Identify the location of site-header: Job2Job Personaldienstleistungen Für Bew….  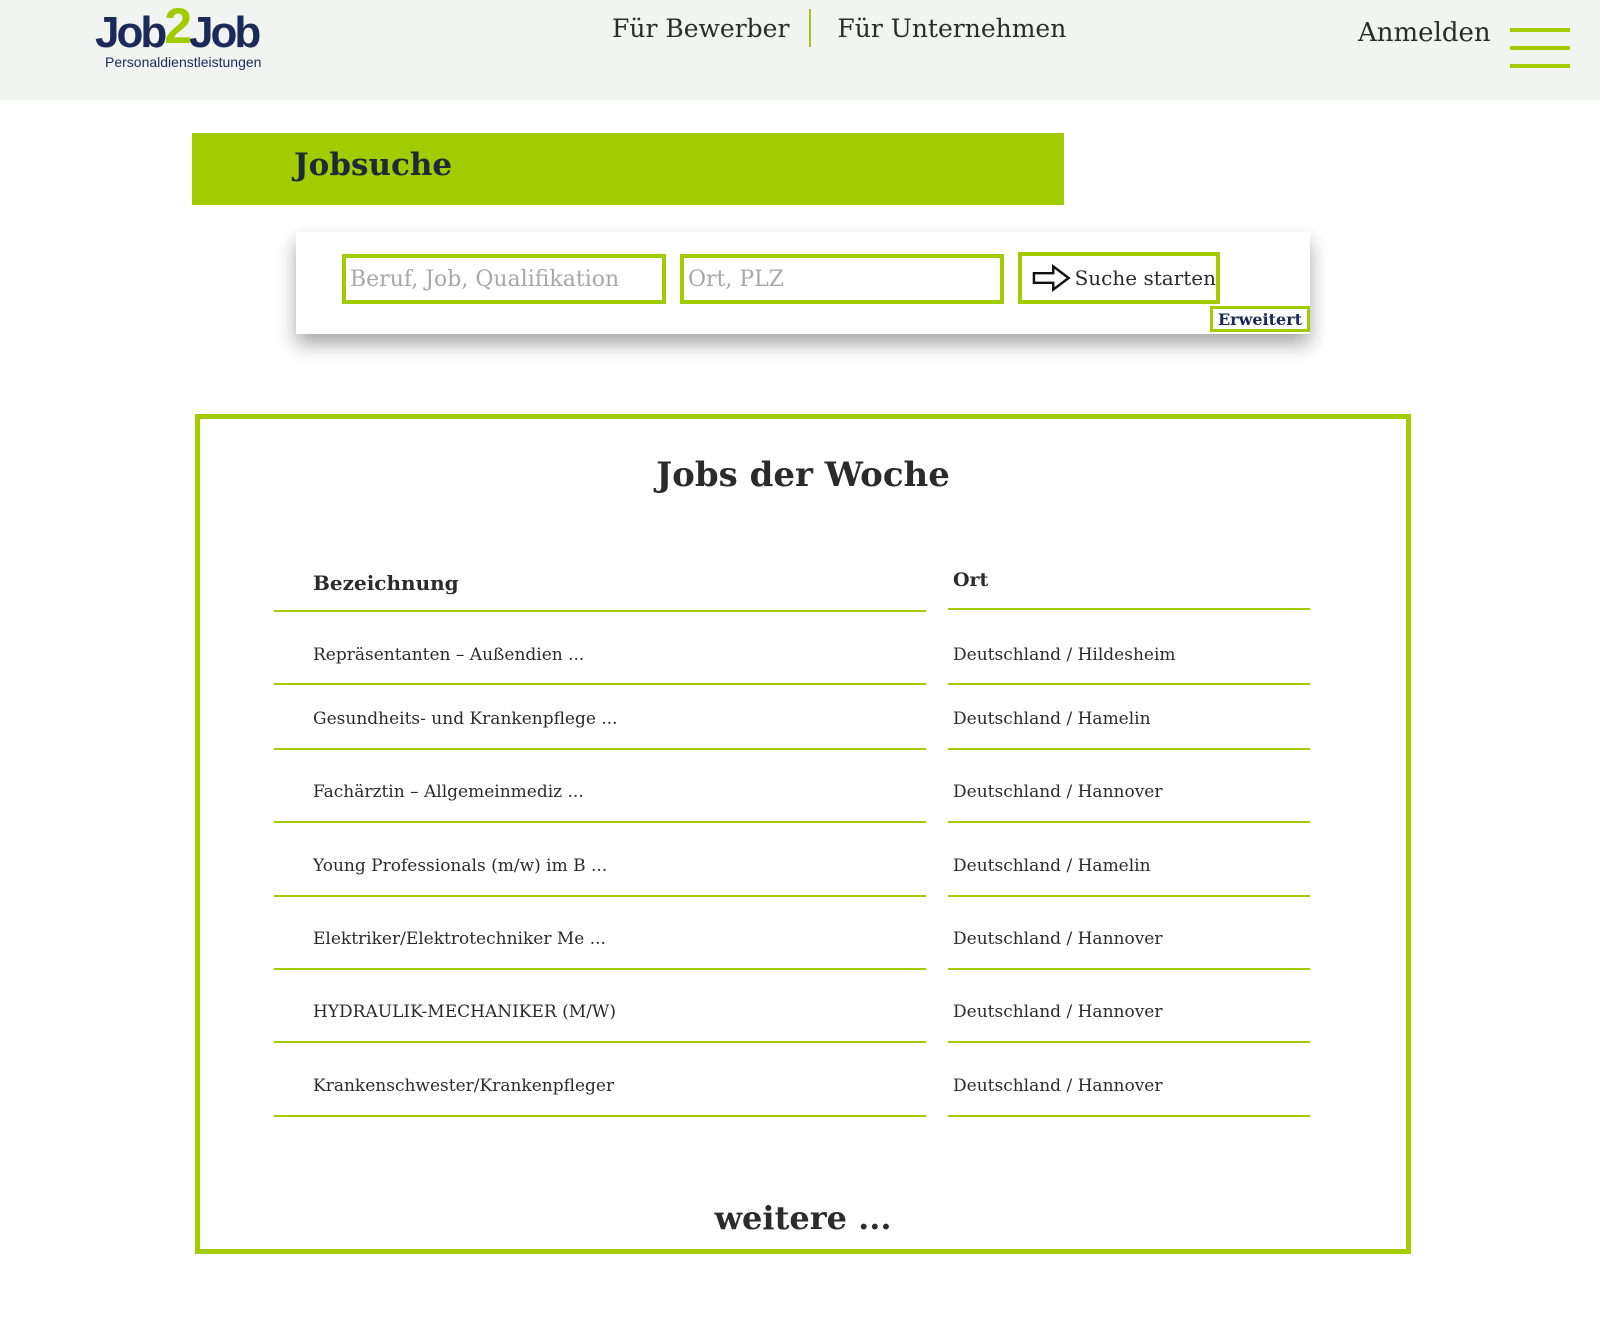
(800, 50).